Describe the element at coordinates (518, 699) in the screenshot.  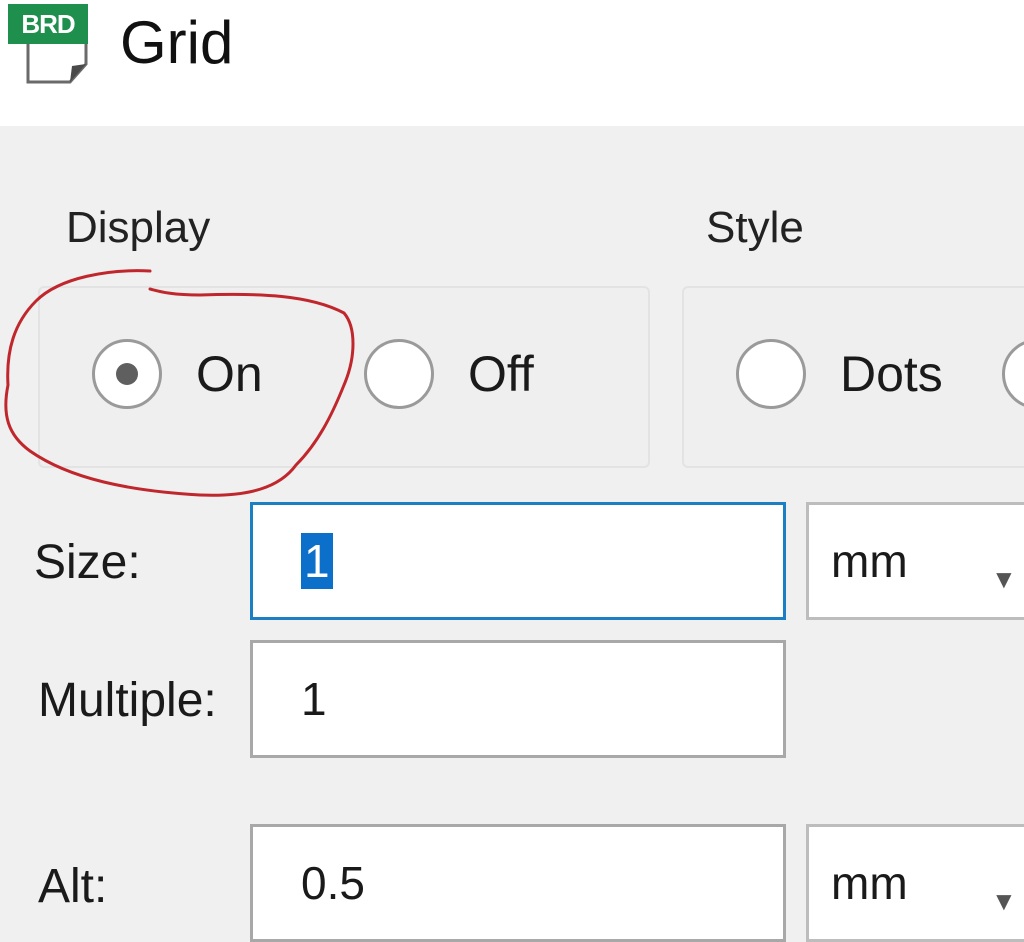
I see `multiple-input: 1` at that location.